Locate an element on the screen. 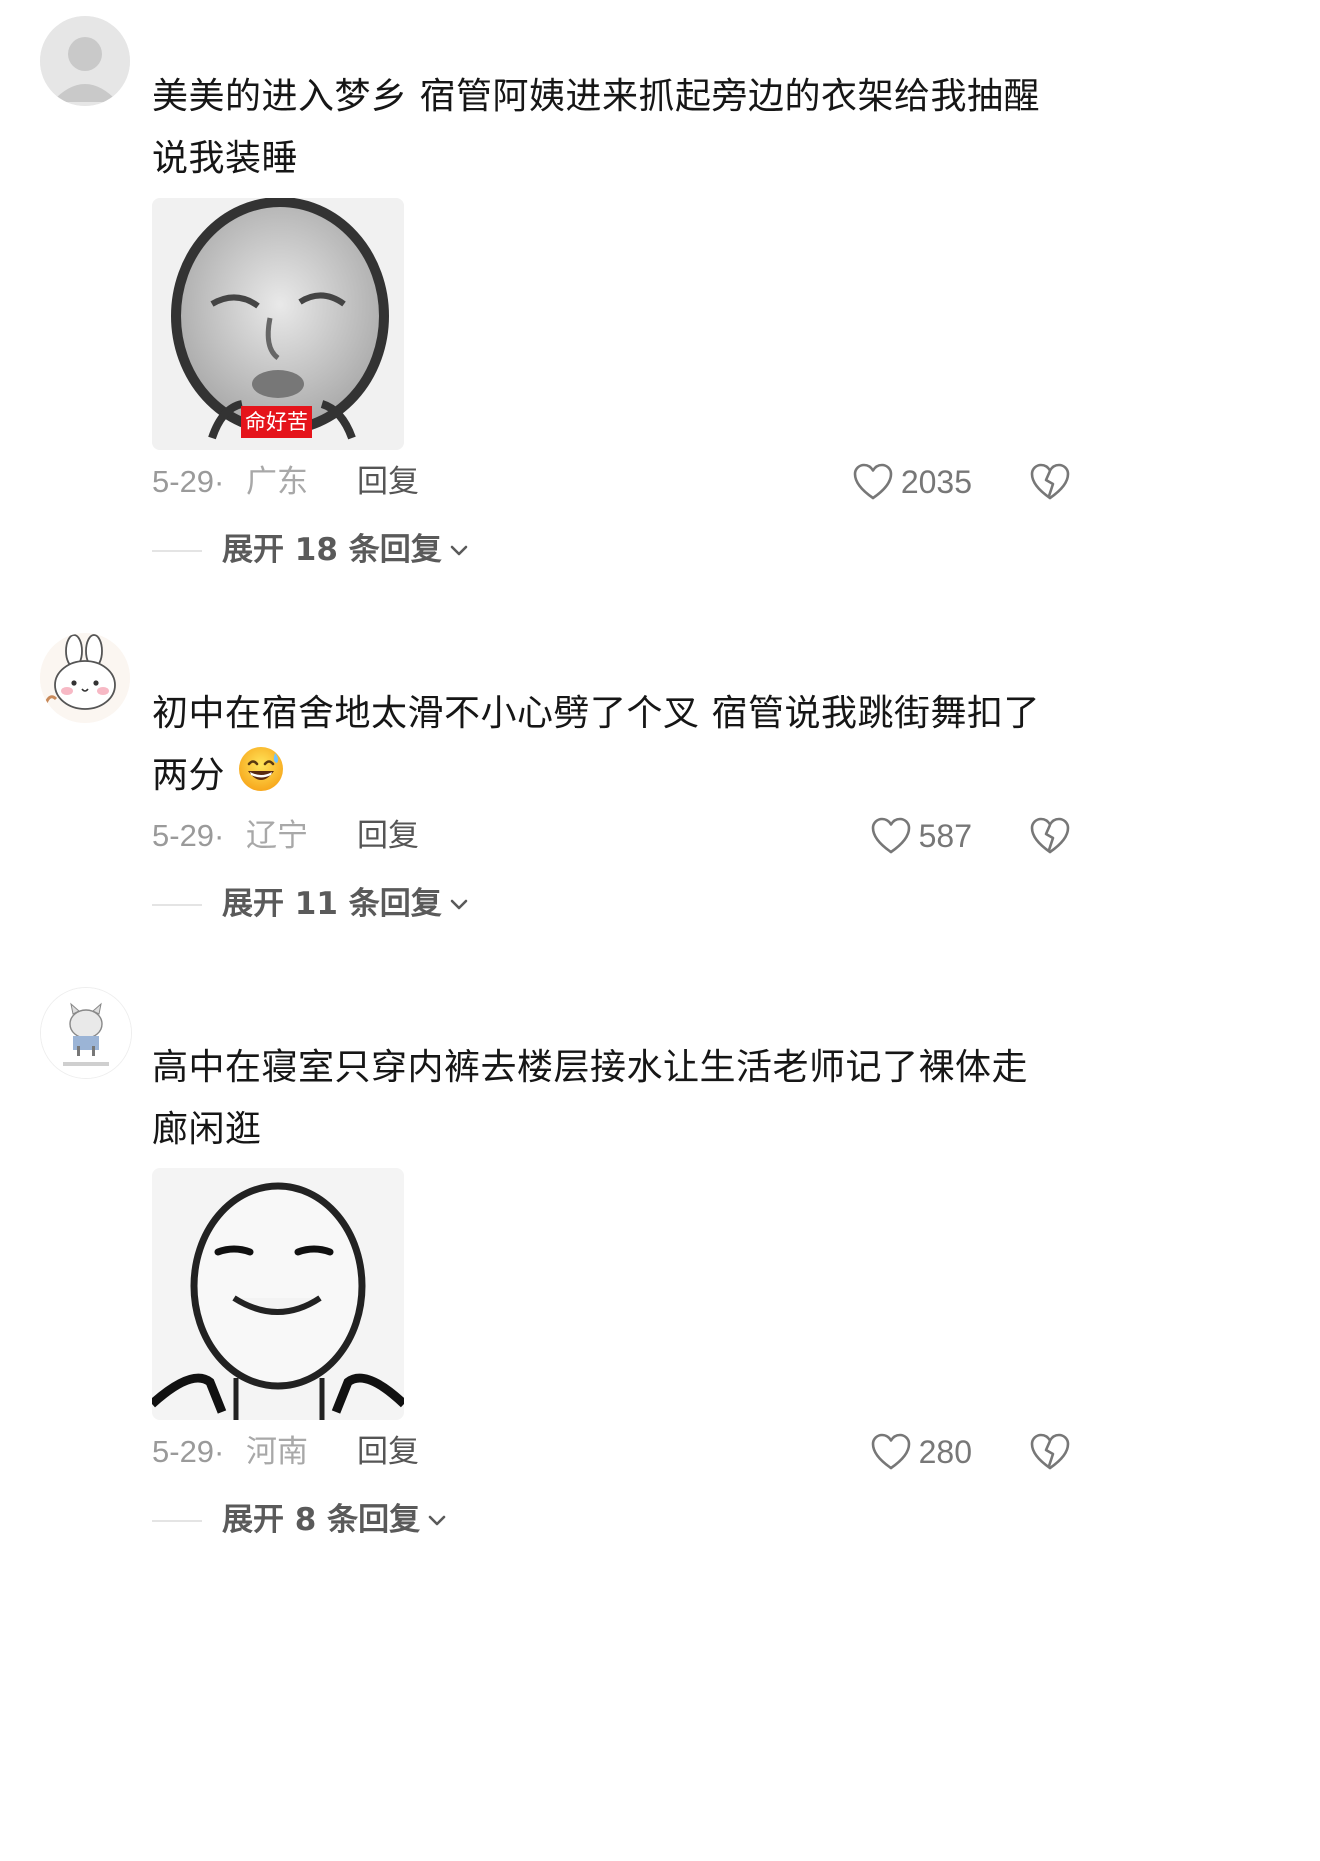 This screenshot has width=1320, height=1861. expand-replies: 展开 18 条回复 is located at coordinates (352, 550).